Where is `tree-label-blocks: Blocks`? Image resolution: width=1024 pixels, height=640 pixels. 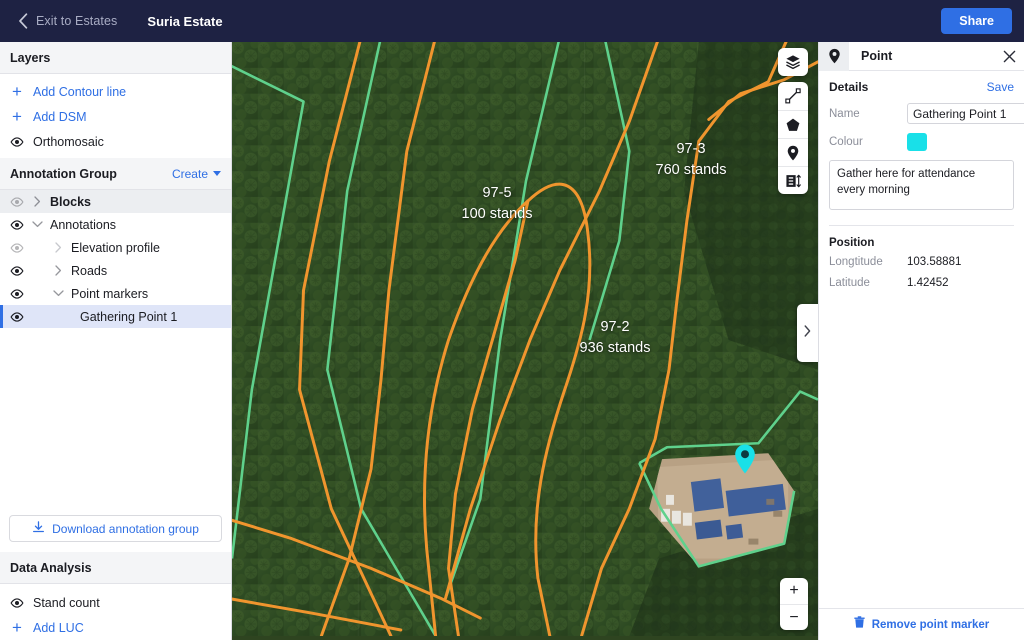
tree-label-blocks: Blocks is located at coordinates (70, 201).